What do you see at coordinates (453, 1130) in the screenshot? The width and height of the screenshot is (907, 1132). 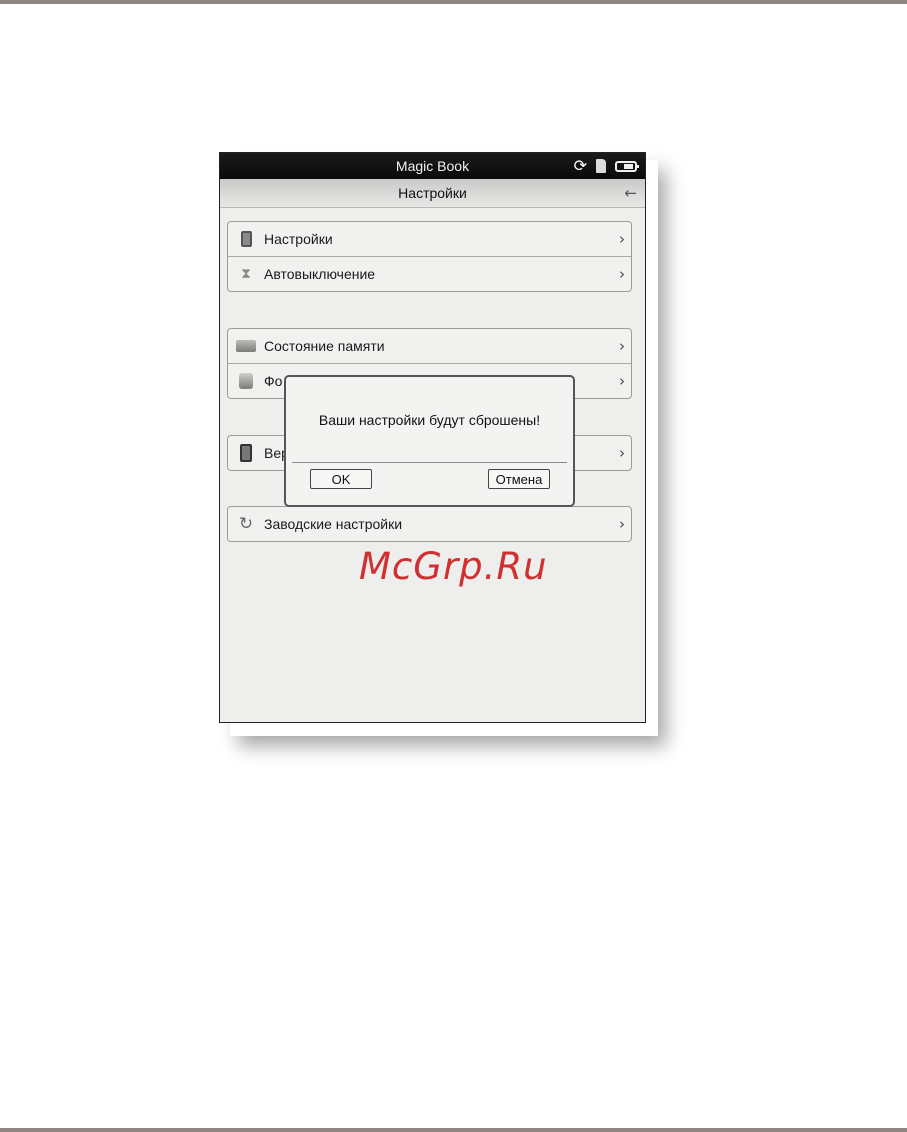 I see `page-bottom-rule` at bounding box center [453, 1130].